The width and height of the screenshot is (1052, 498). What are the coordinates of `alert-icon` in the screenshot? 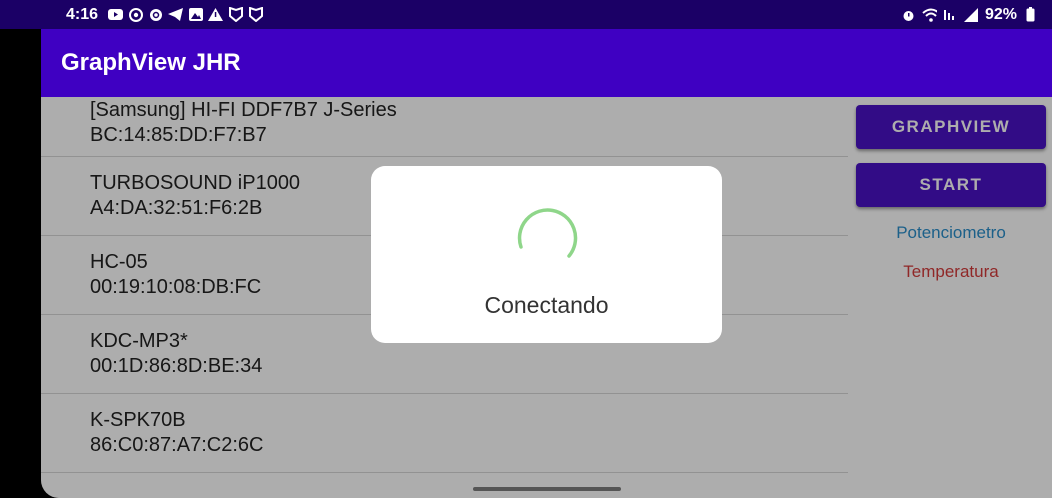 It's located at (216, 14).